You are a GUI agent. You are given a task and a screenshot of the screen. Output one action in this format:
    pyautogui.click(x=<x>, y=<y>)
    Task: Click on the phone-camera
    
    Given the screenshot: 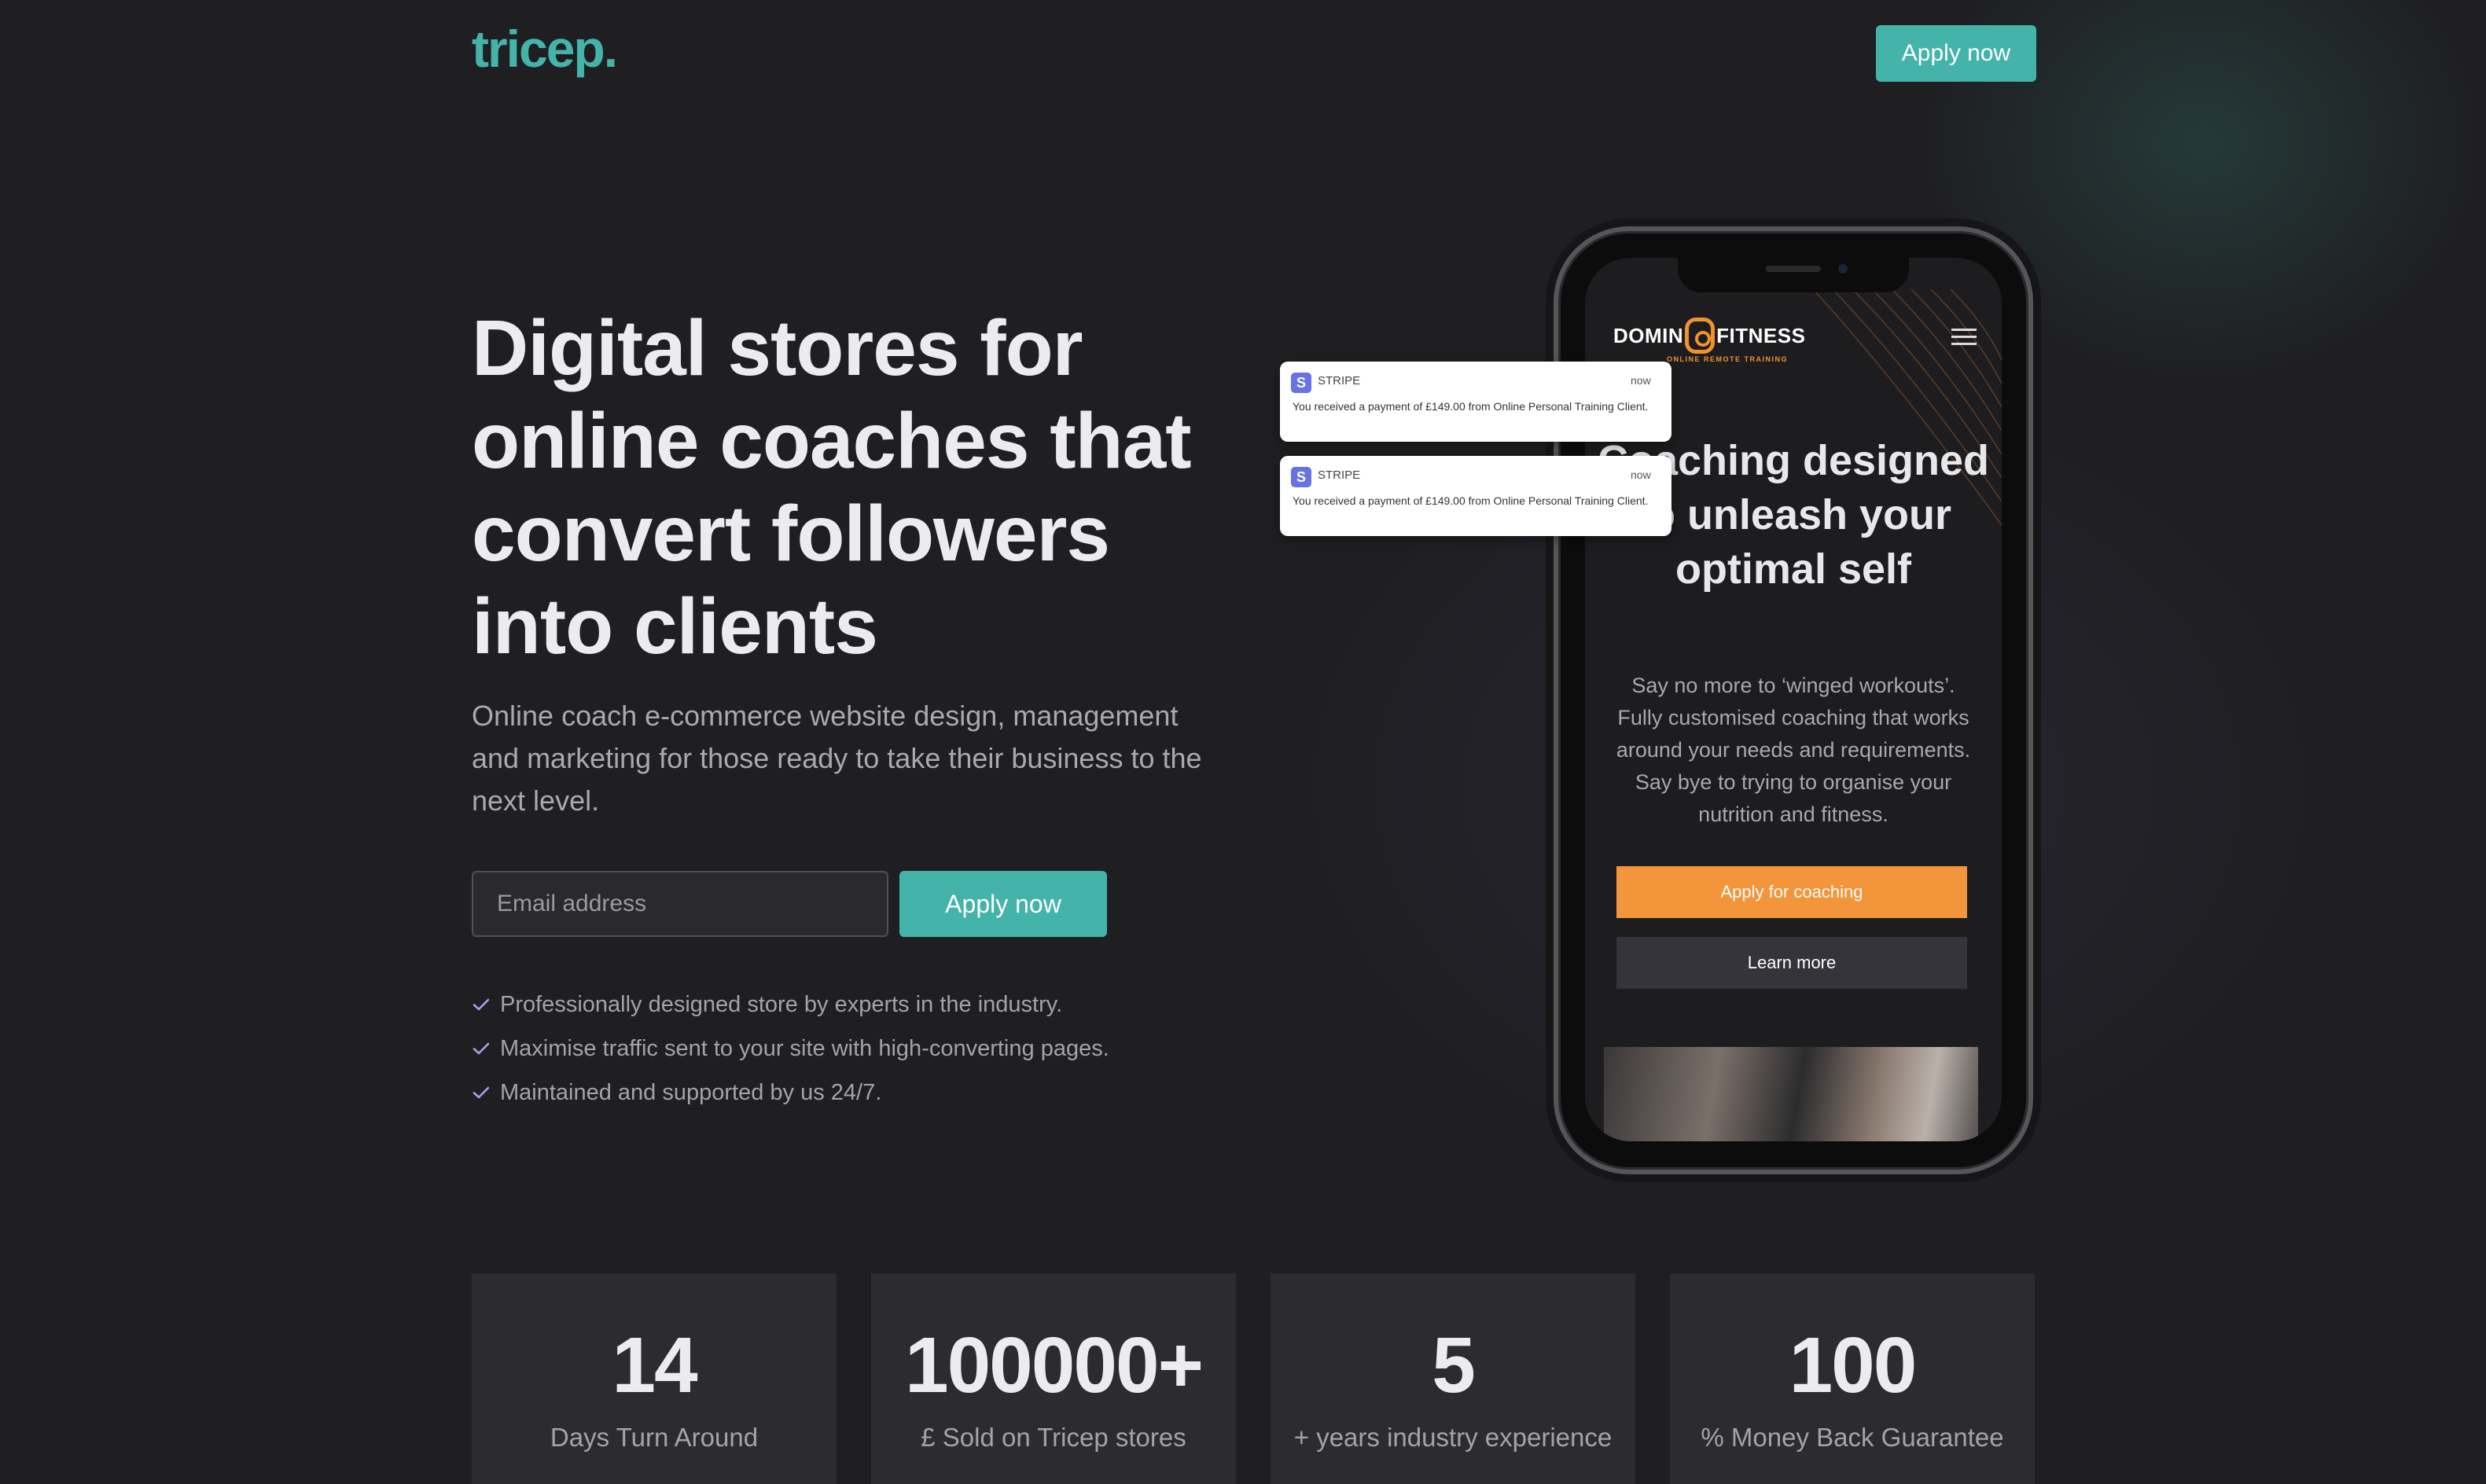 What is the action you would take?
    pyautogui.click(x=1843, y=269)
    